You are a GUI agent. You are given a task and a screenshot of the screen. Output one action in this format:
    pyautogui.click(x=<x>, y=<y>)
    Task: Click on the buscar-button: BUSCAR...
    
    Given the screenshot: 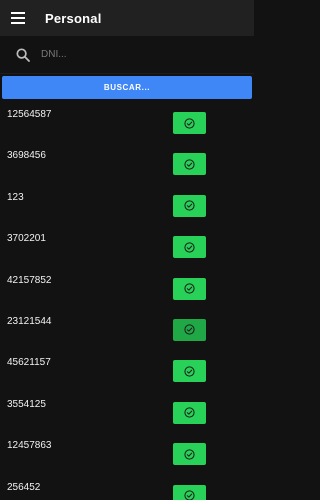 What is the action you would take?
    pyautogui.click(x=127, y=87)
    